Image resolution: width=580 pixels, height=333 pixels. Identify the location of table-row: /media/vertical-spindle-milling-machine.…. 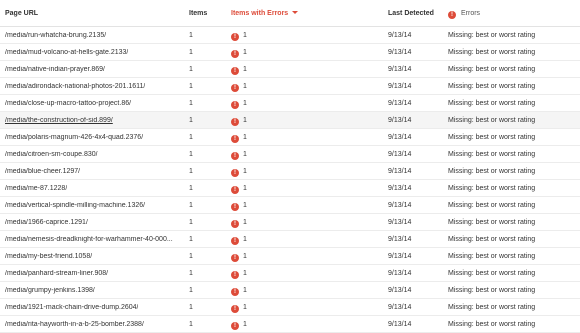
(290, 205).